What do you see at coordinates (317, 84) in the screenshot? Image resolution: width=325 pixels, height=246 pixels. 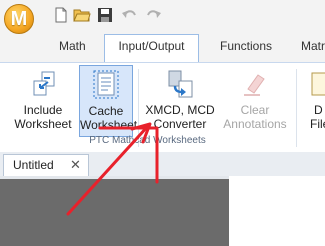 I see `data-file-icon` at bounding box center [317, 84].